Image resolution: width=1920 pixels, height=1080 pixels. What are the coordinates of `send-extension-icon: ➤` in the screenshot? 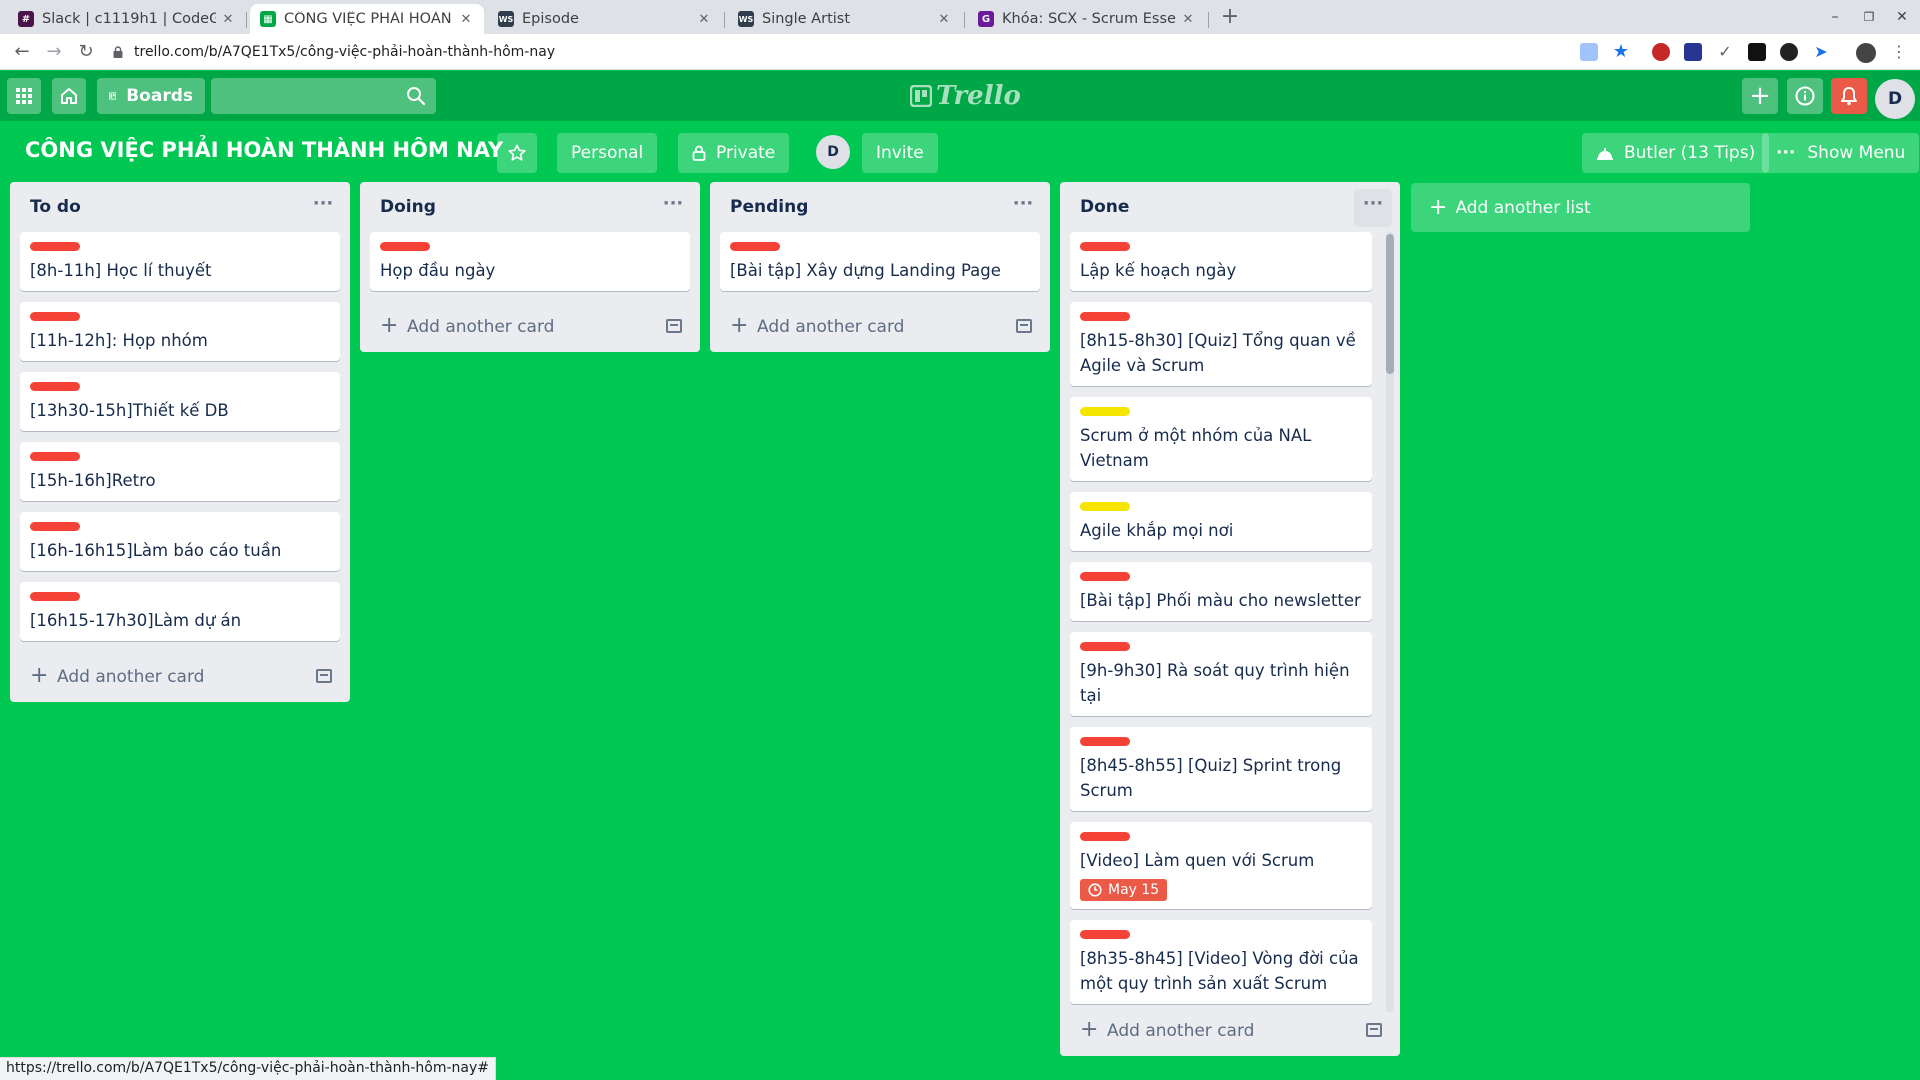 It's located at (1821, 52).